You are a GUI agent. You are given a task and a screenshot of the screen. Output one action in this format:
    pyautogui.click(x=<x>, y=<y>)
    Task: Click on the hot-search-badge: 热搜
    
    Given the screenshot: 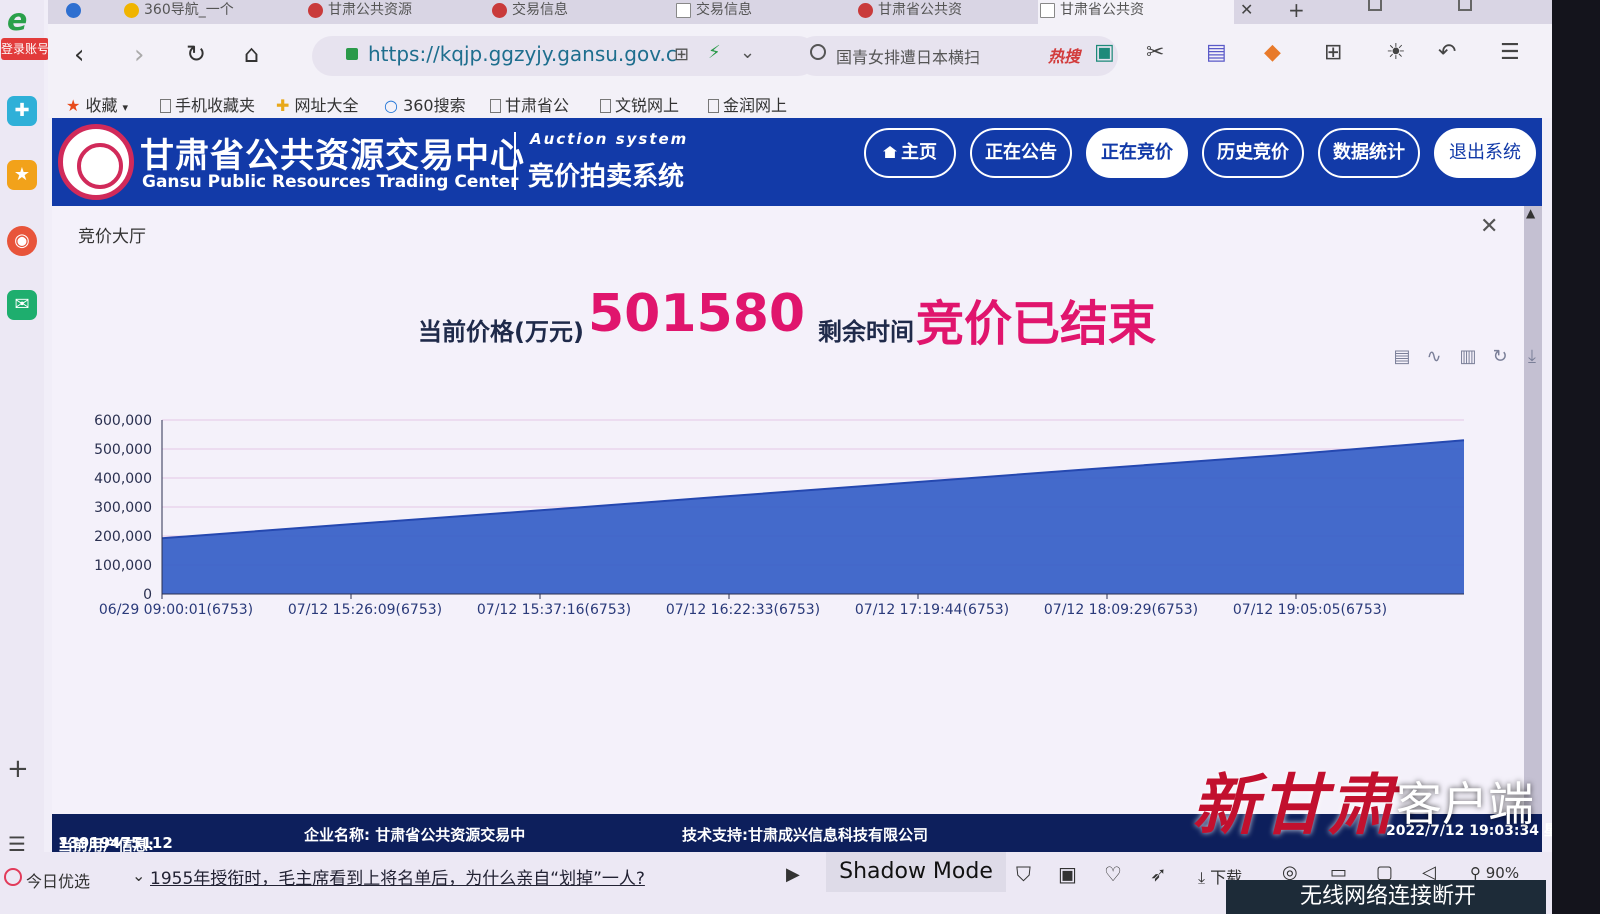 What is the action you would take?
    pyautogui.click(x=1064, y=55)
    